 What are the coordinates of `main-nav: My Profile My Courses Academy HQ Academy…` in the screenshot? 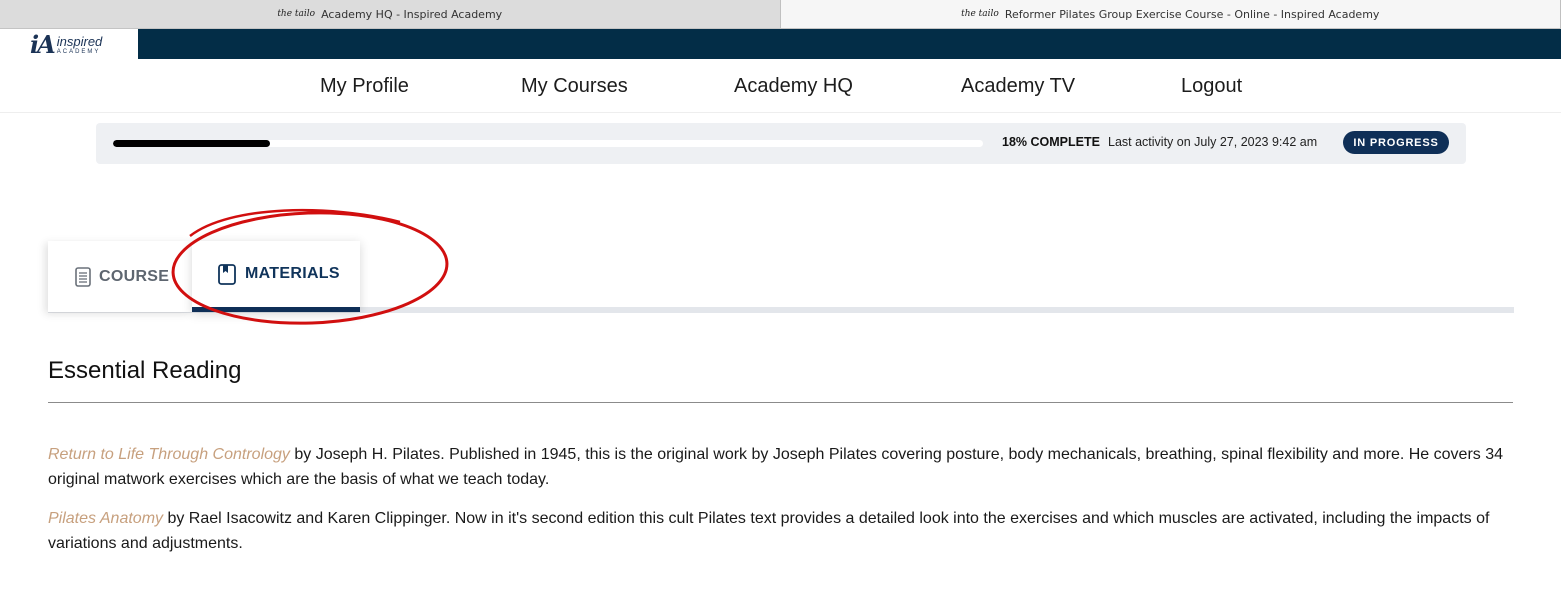 It's located at (780, 86).